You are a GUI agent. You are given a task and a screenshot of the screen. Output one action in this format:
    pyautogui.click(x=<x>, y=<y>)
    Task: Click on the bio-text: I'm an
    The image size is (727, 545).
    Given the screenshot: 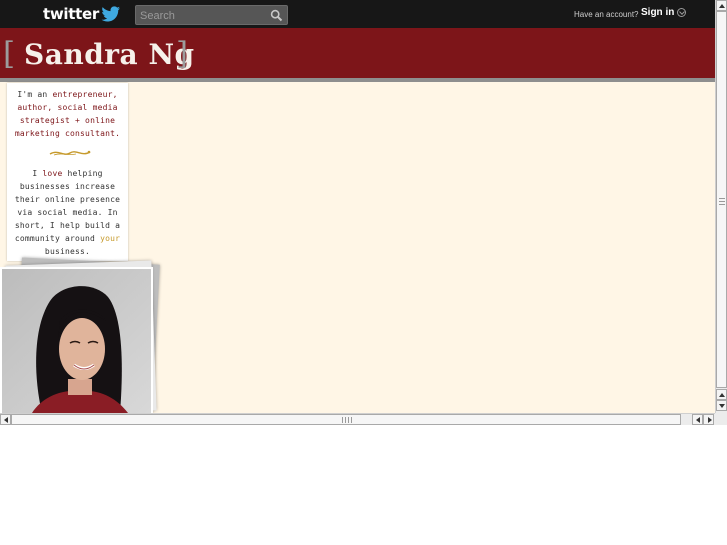 What is the action you would take?
    pyautogui.click(x=35, y=94)
    